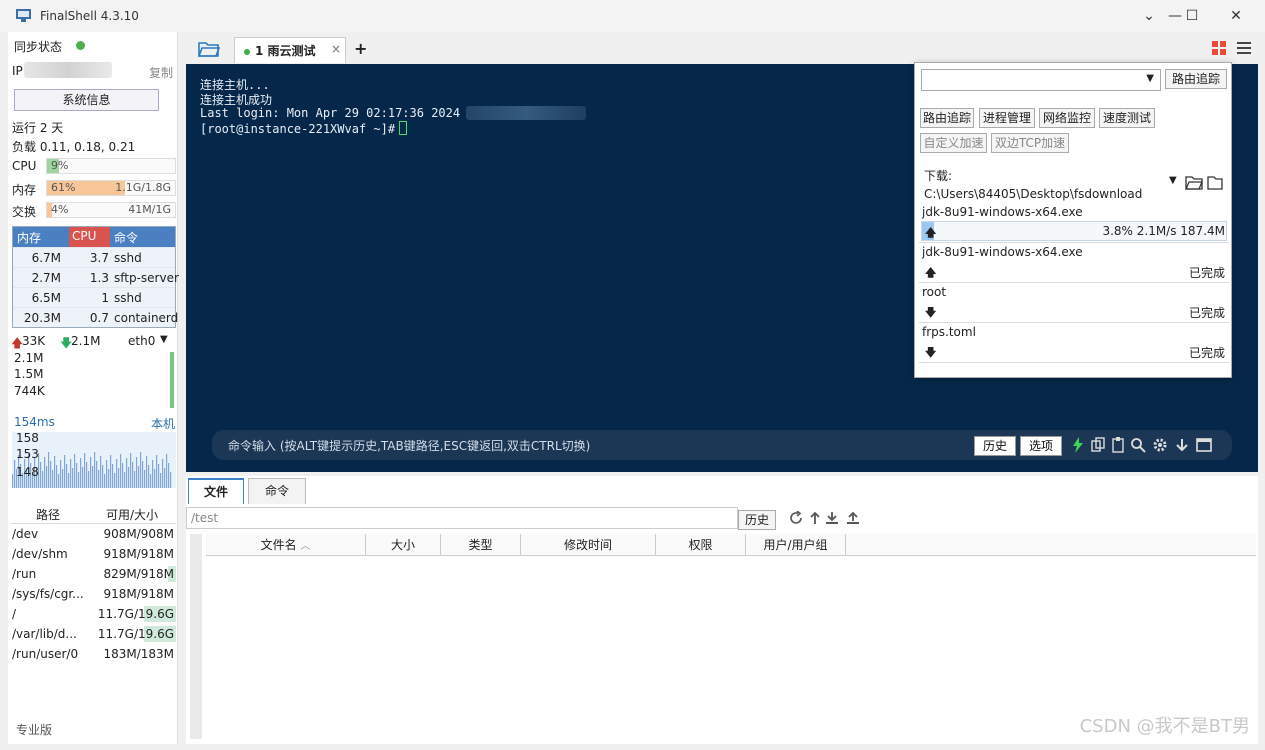 The width and height of the screenshot is (1265, 750). What do you see at coordinates (161, 72) in the screenshot?
I see `copy-ip-link: 复制` at bounding box center [161, 72].